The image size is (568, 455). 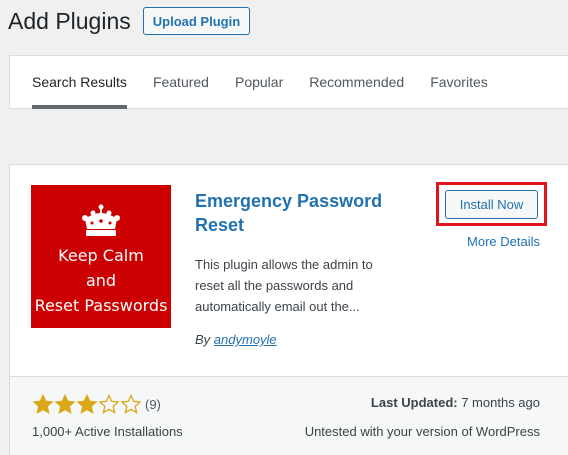 What do you see at coordinates (153, 404) in the screenshot?
I see `rating-count: (9)` at bounding box center [153, 404].